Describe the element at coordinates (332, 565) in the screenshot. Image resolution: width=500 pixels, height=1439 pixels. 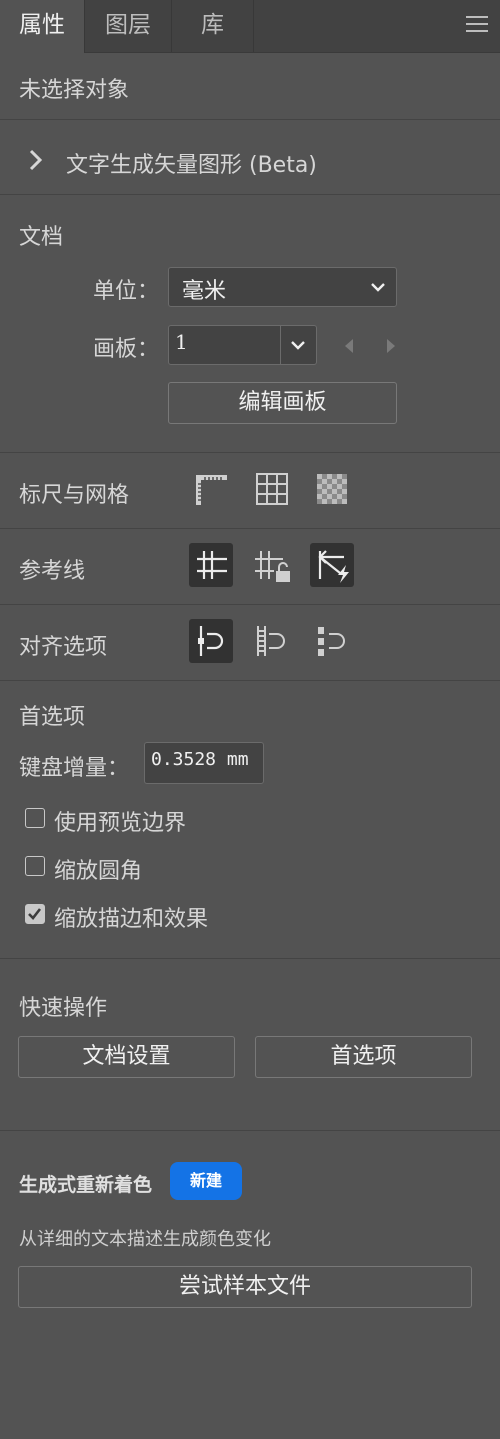
I see `smart-guides-icon` at that location.